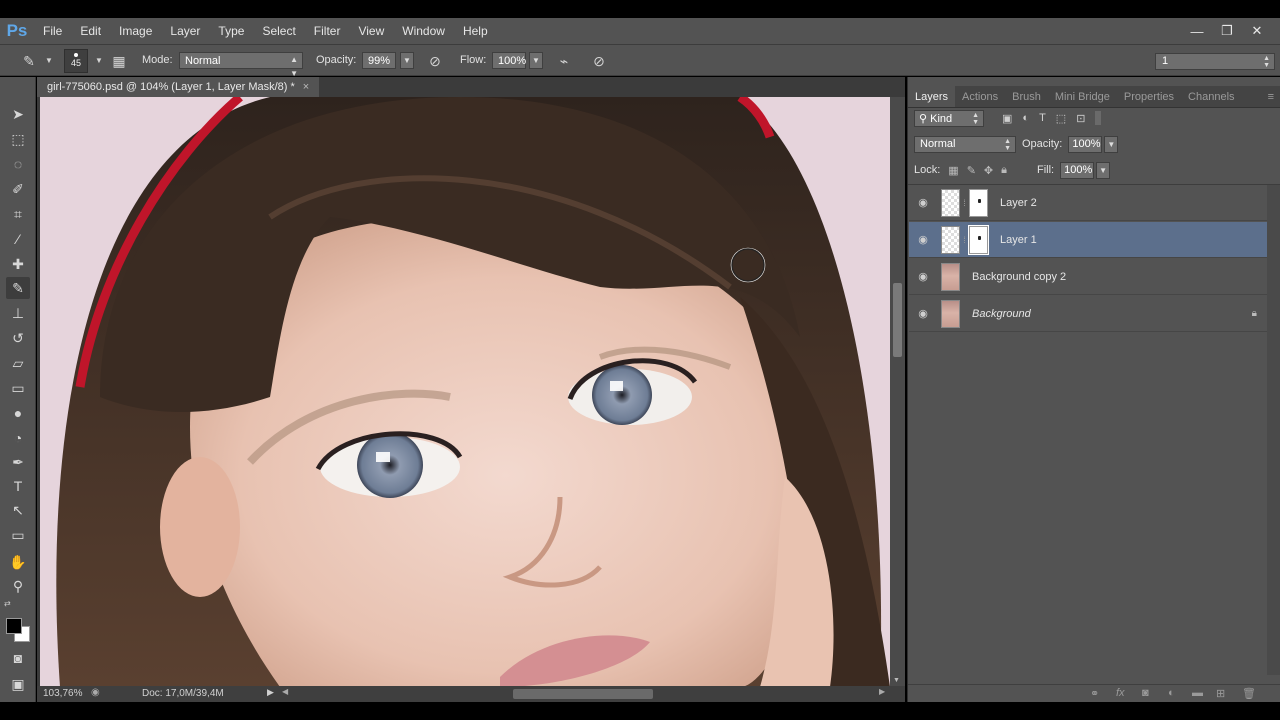  I want to click on menu-filter: Filter, so click(327, 31).